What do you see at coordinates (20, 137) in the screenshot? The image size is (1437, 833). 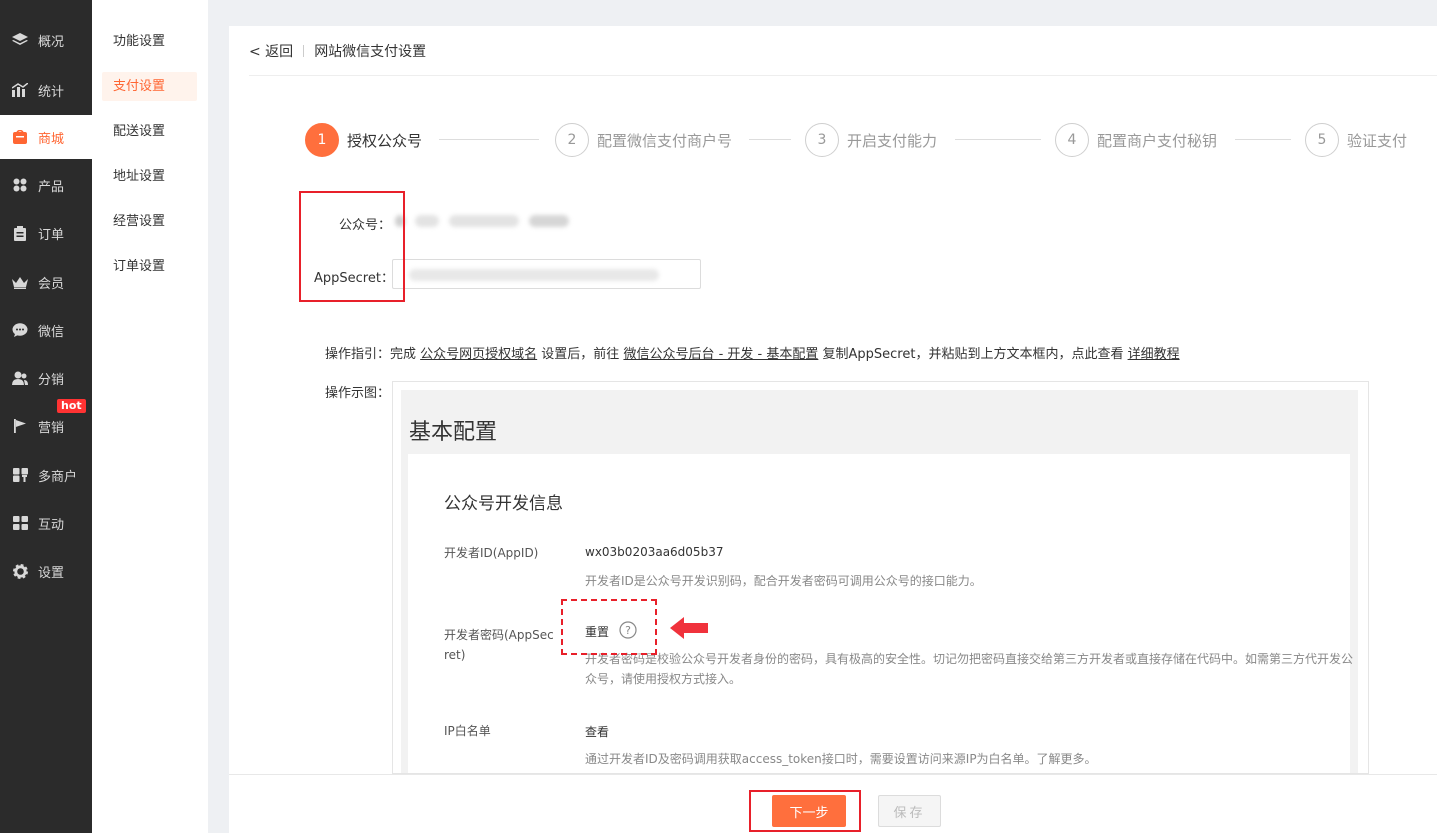 I see `shop-icon` at bounding box center [20, 137].